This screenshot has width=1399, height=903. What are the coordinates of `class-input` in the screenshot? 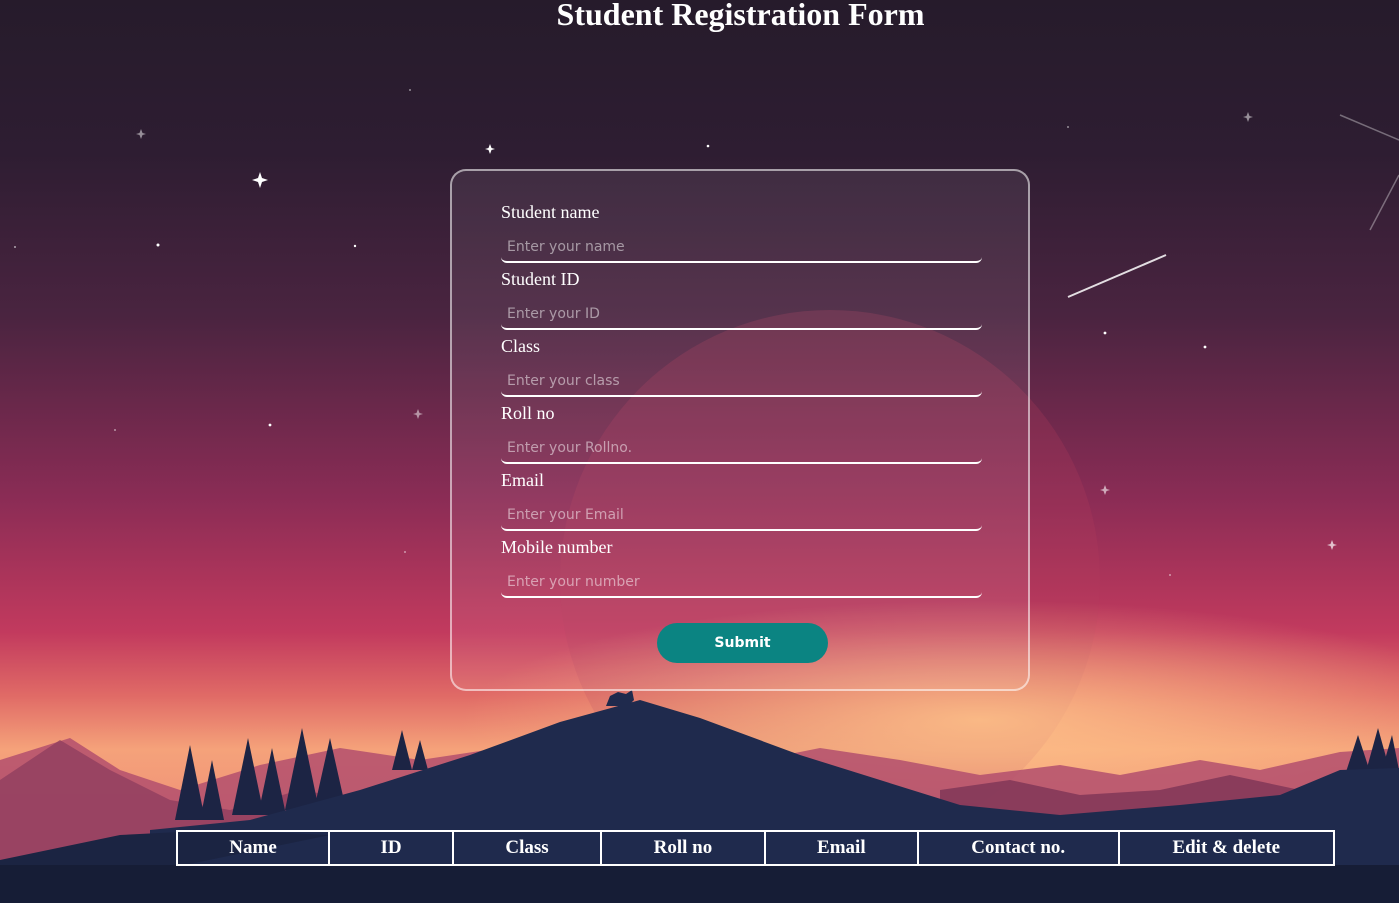 It's located at (741, 381).